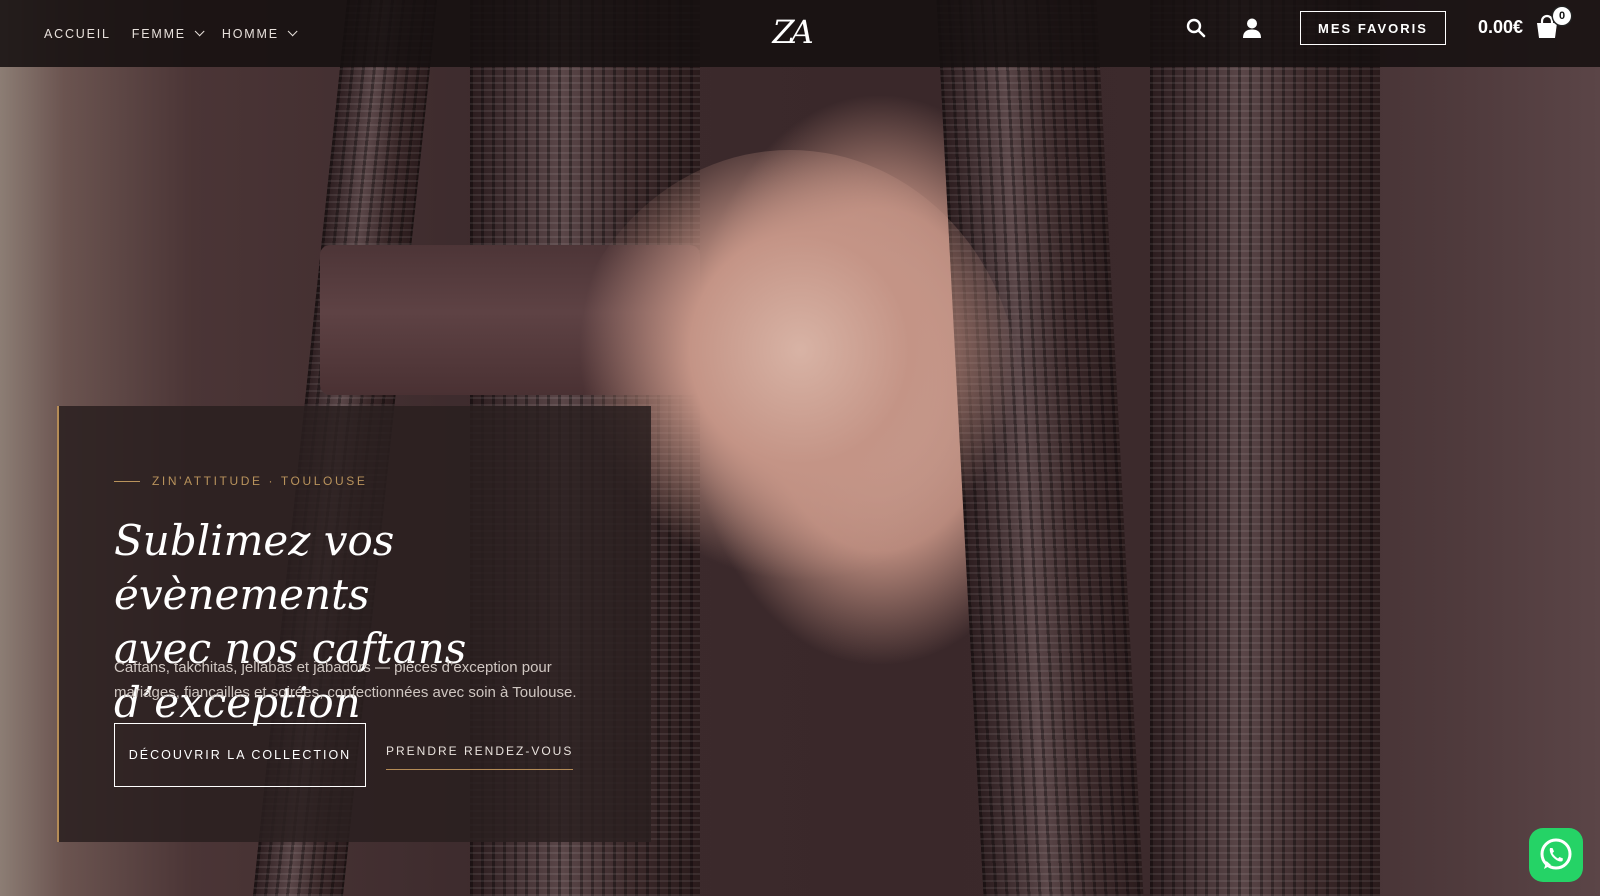  I want to click on nav-item-homme: HOMME, so click(259, 33).